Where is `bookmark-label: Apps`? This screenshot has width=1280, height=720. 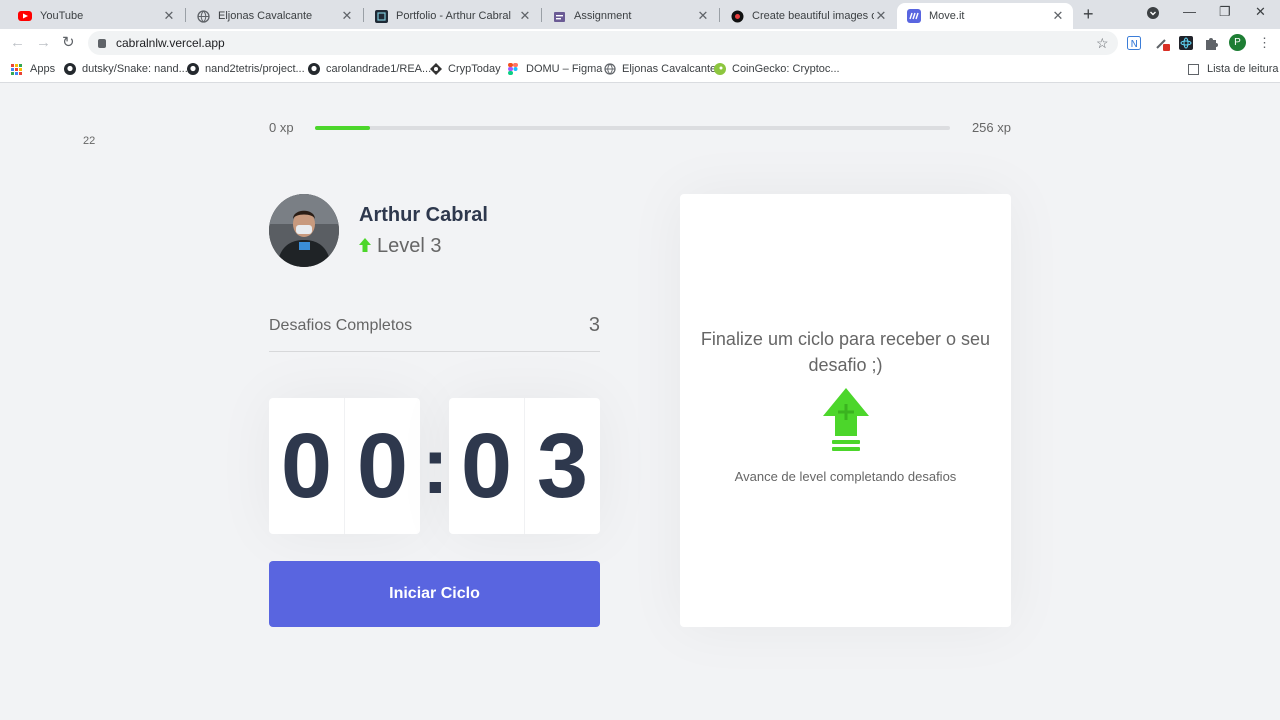 bookmark-label: Apps is located at coordinates (43, 69).